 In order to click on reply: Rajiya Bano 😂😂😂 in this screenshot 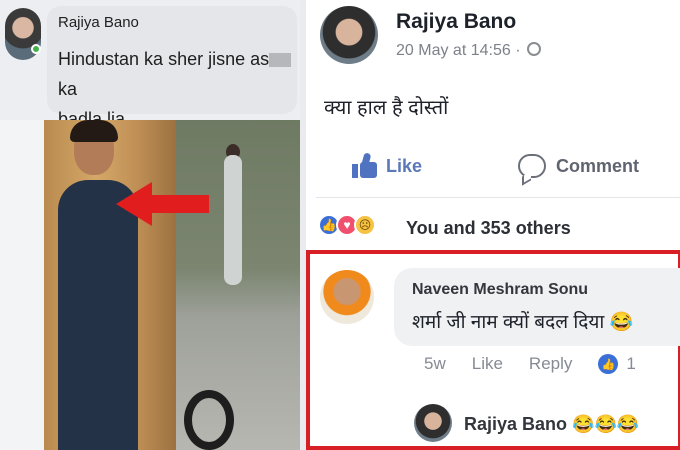, I will do `click(551, 424)`.